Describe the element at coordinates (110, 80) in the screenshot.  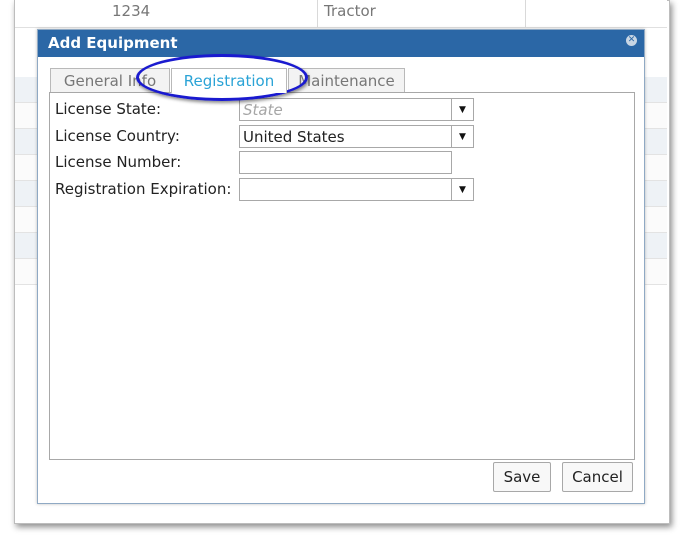
I see `tab-general-info: General Info` at that location.